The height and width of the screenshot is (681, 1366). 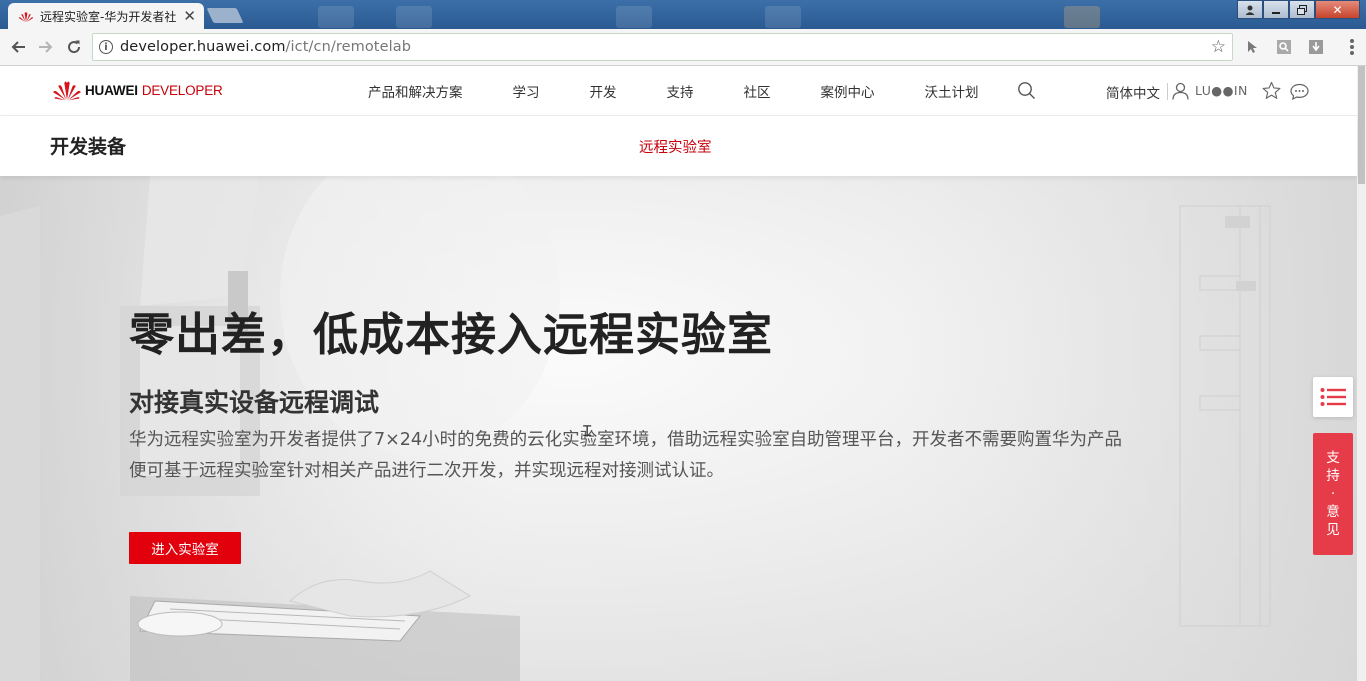 What do you see at coordinates (1299, 93) in the screenshot?
I see `chat-icon` at bounding box center [1299, 93].